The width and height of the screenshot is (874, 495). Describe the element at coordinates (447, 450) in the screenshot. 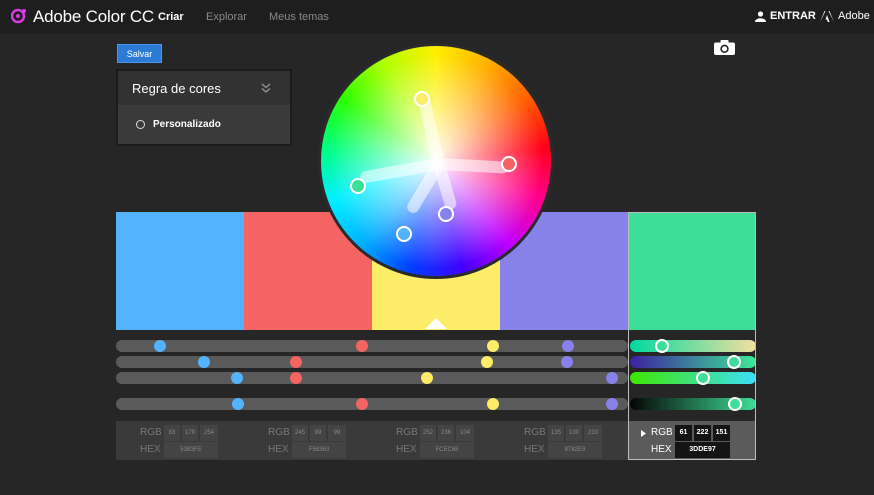

I see `hex-value: FCEC68` at that location.